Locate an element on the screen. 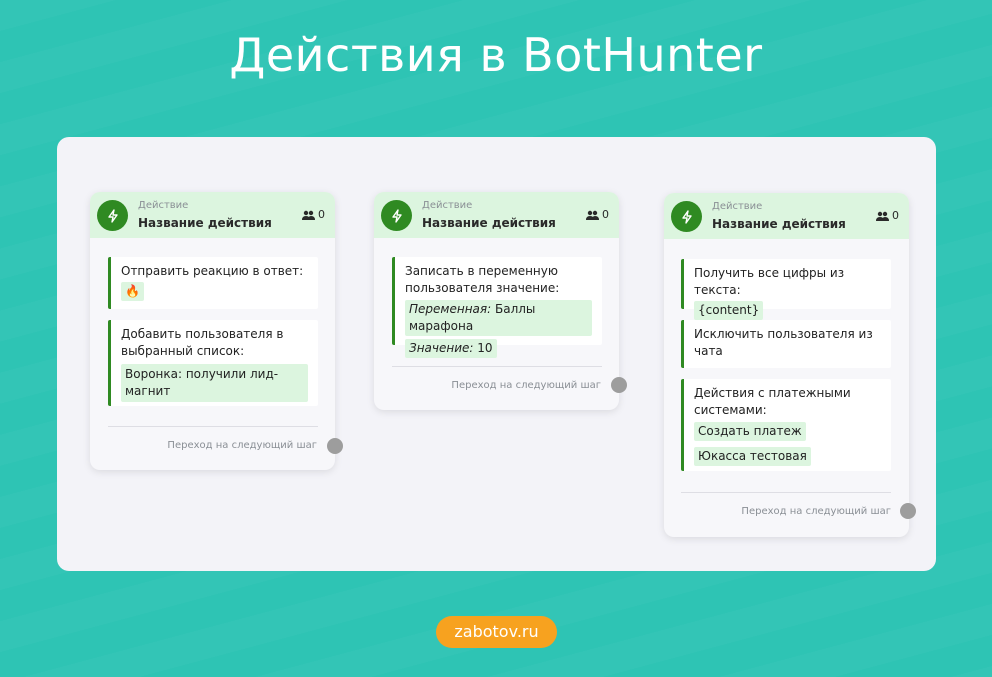 Image resolution: width=992 pixels, height=677 pixels. variable-key: Переменная: is located at coordinates (450, 309).